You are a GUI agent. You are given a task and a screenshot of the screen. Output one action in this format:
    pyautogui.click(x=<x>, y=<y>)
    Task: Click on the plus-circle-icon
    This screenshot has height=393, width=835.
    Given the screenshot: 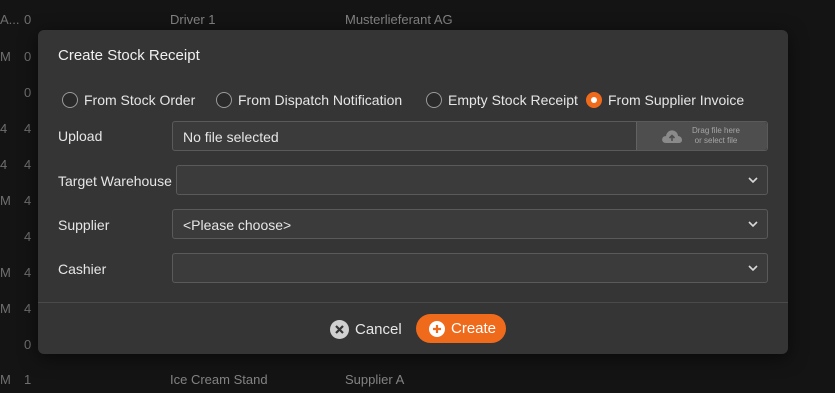 What is the action you would take?
    pyautogui.click(x=437, y=328)
    